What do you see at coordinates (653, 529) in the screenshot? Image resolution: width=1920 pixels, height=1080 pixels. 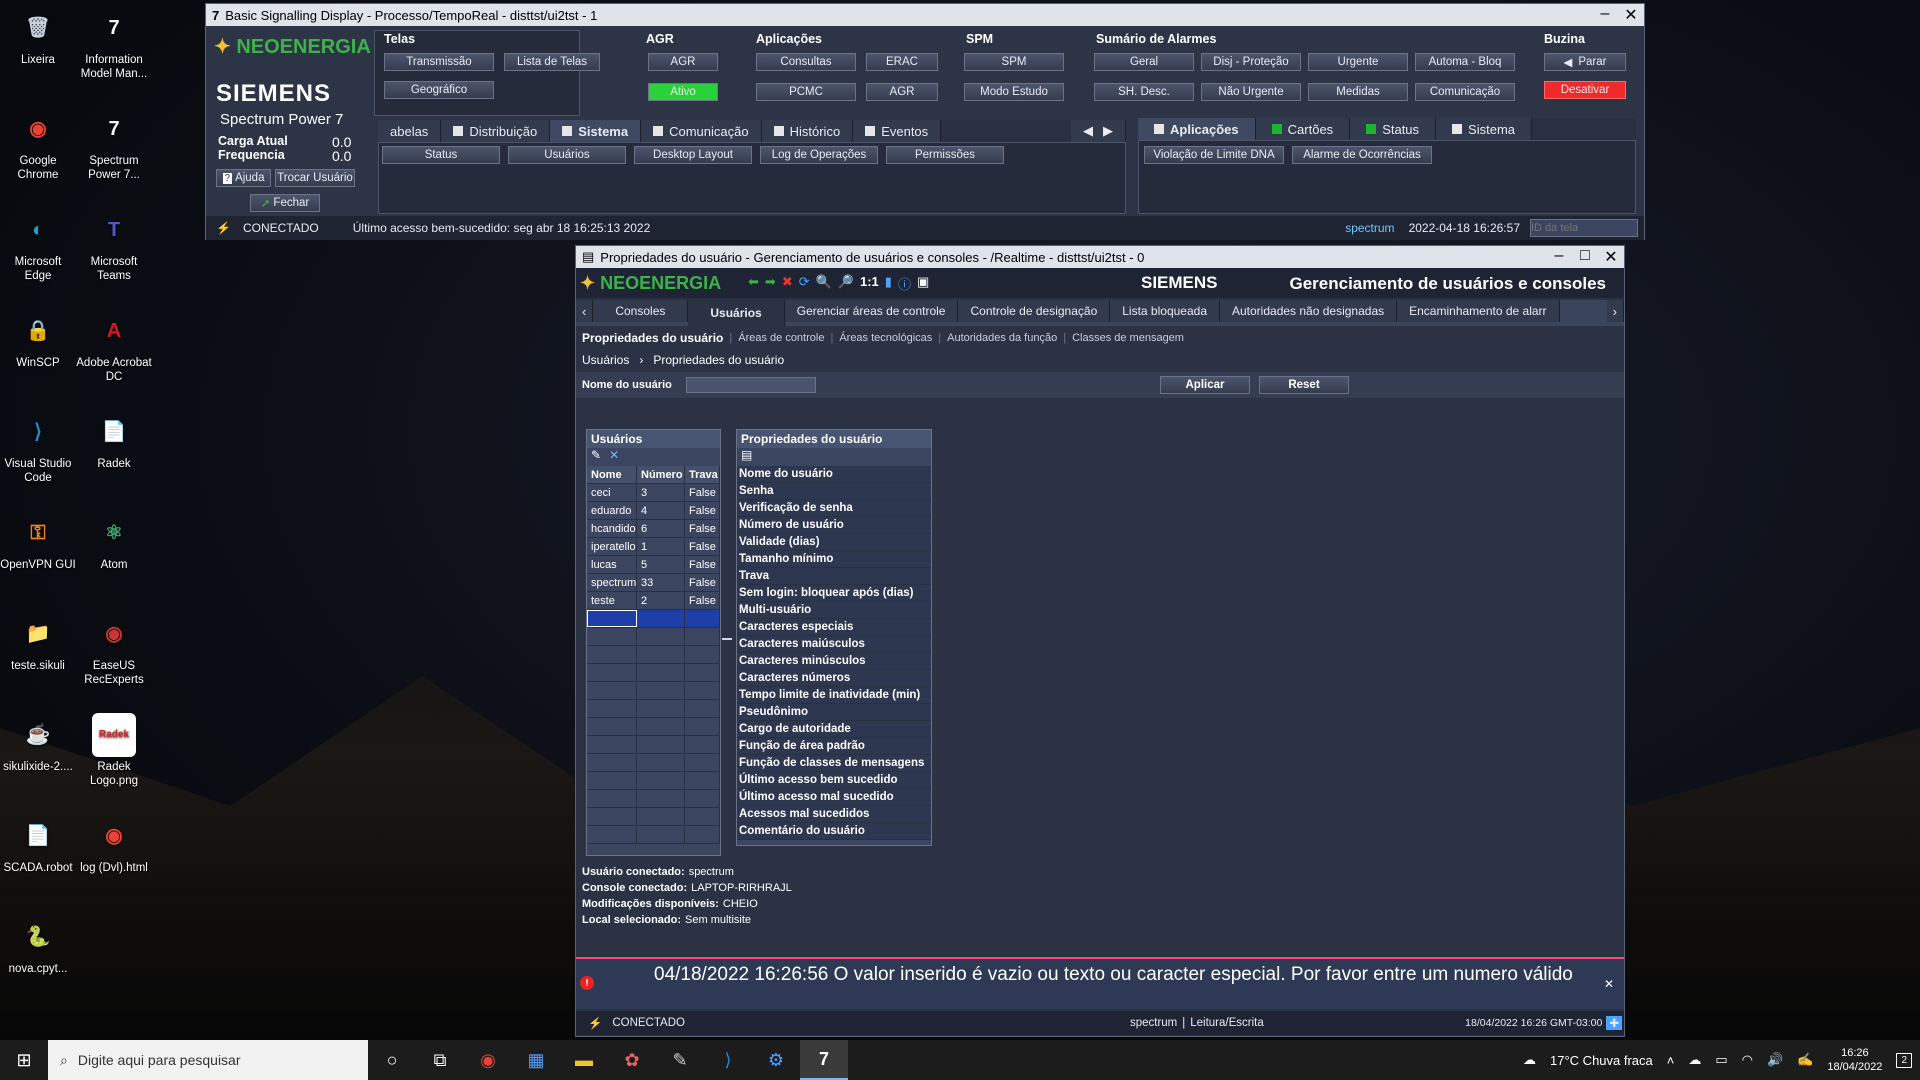 I see `table-row: hcandido 6 False` at bounding box center [653, 529].